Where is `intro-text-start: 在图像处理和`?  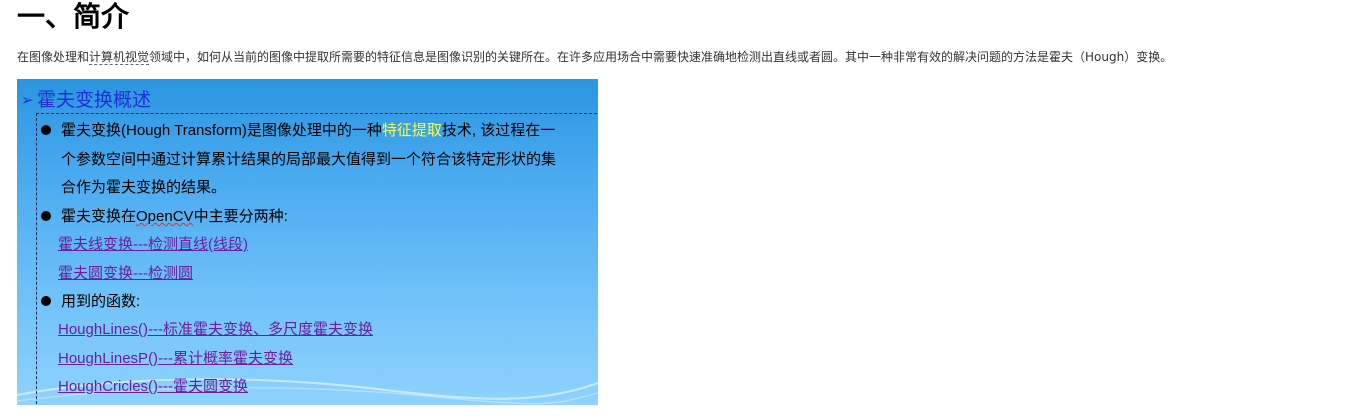 intro-text-start: 在图像处理和 is located at coordinates (53, 57).